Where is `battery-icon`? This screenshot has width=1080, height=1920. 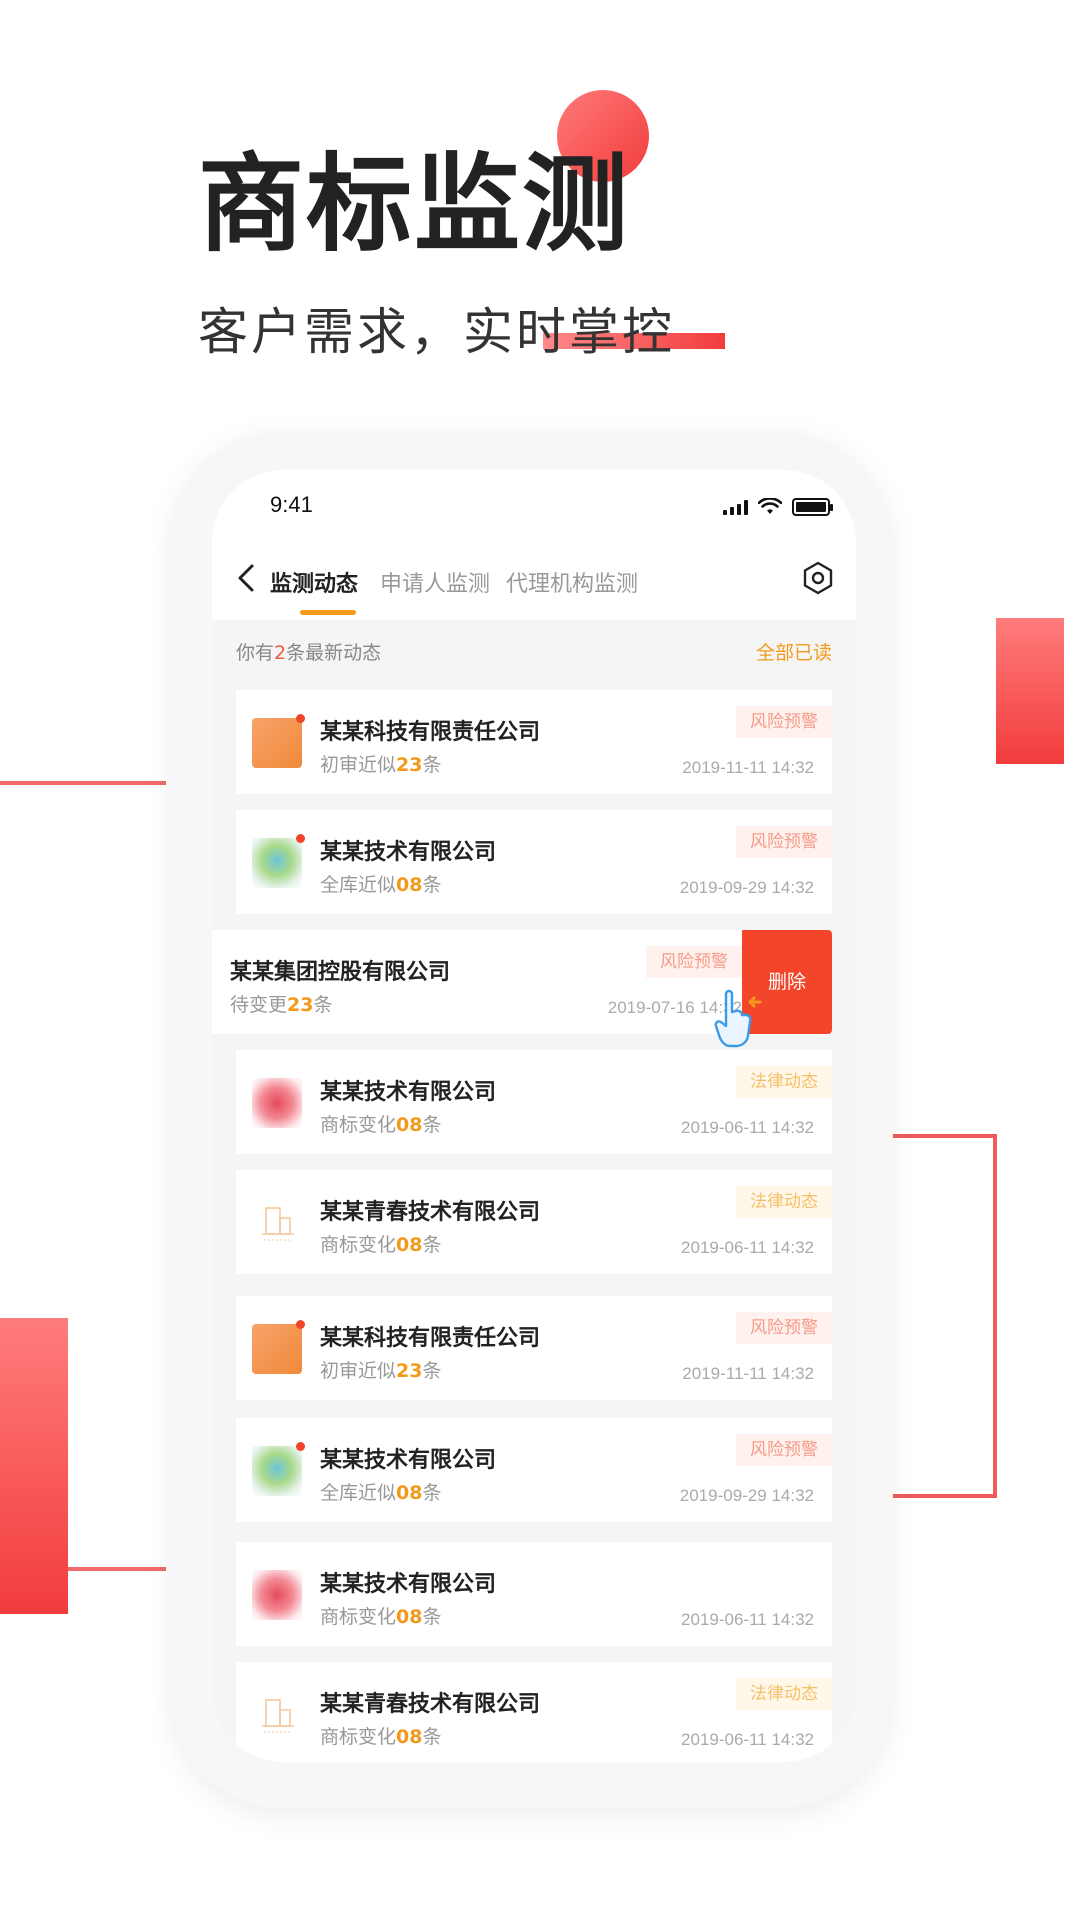
battery-icon is located at coordinates (812, 507).